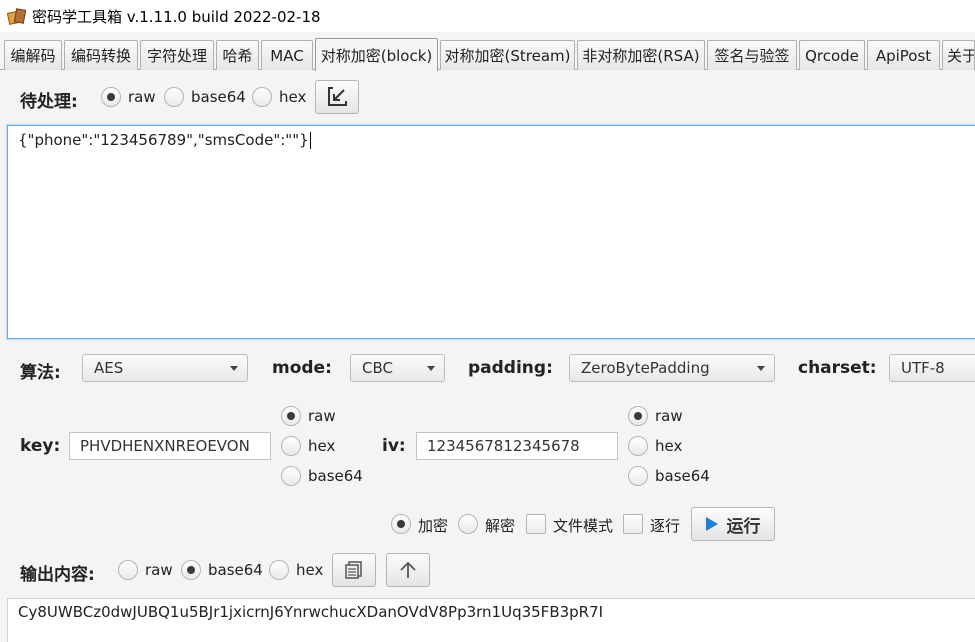 The height and width of the screenshot is (642, 975). I want to click on mode-label: mode:, so click(302, 368).